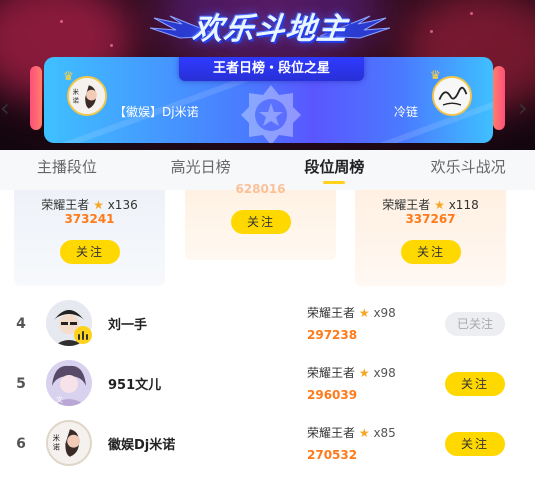  What do you see at coordinates (430, 219) in the screenshot?
I see `score-value: 337267` at bounding box center [430, 219].